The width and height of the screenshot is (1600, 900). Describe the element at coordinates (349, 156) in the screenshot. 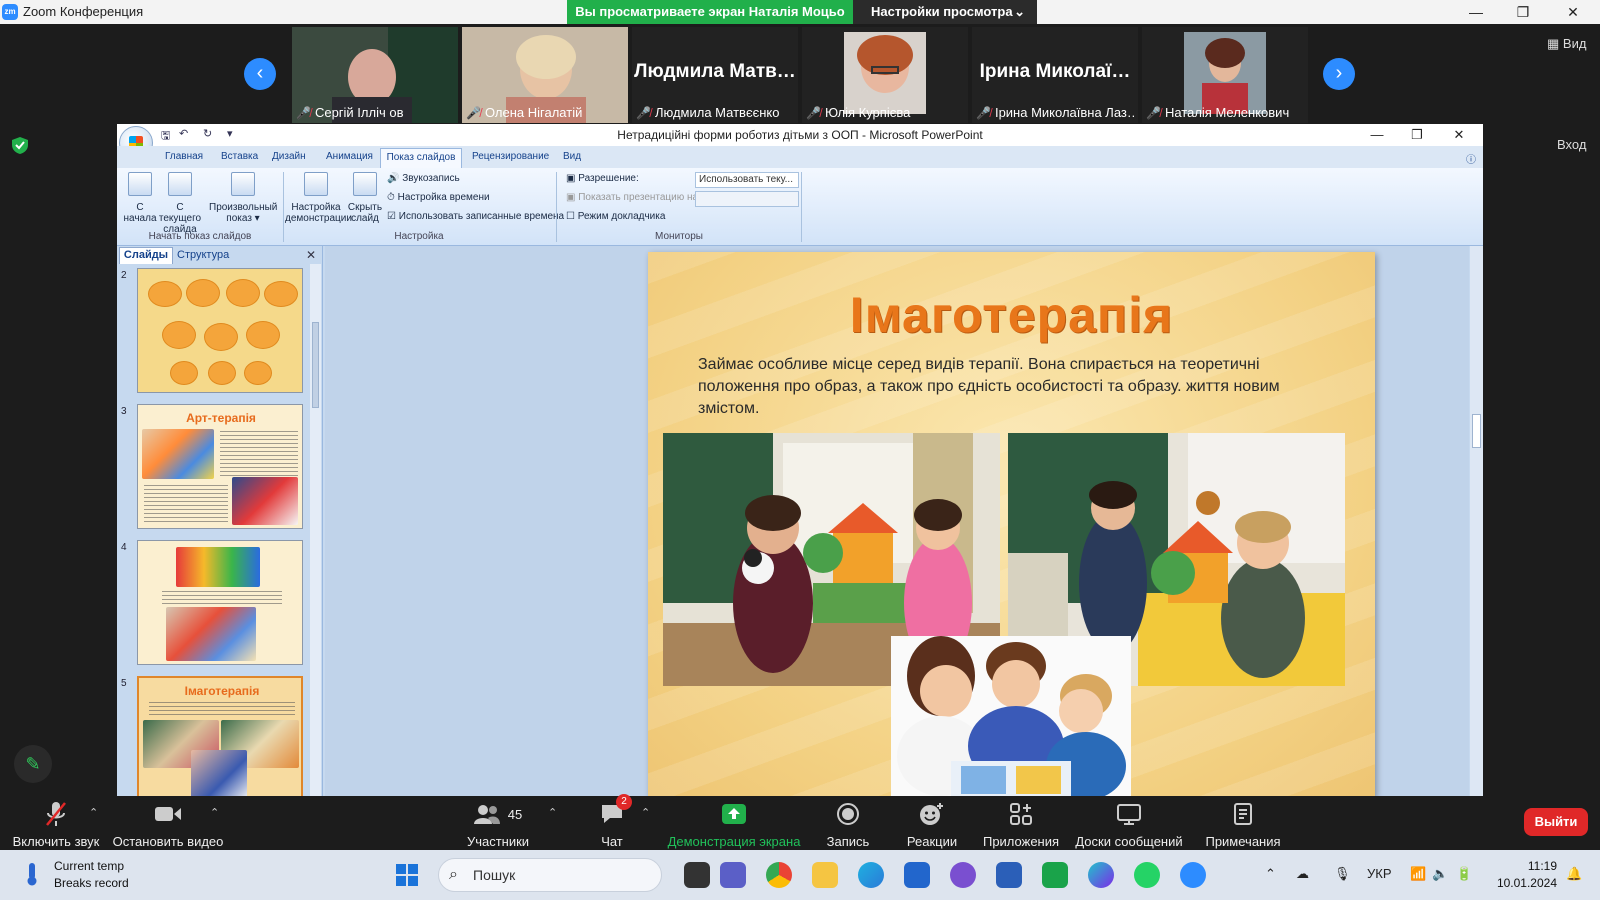

I see `tab-animation: Анимация` at that location.